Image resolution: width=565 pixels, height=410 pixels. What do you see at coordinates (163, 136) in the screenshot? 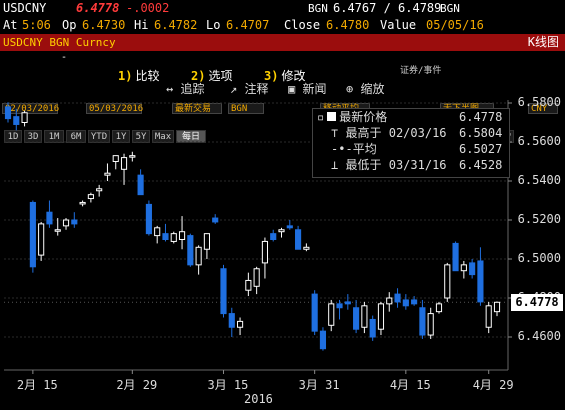
I see `period-max: Max` at bounding box center [163, 136].